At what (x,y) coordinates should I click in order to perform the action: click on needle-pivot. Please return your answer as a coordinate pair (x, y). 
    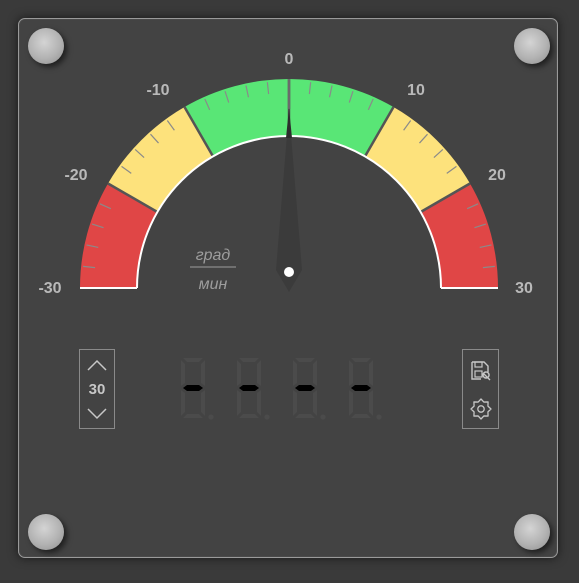
    Looking at the image, I should click on (289, 272).